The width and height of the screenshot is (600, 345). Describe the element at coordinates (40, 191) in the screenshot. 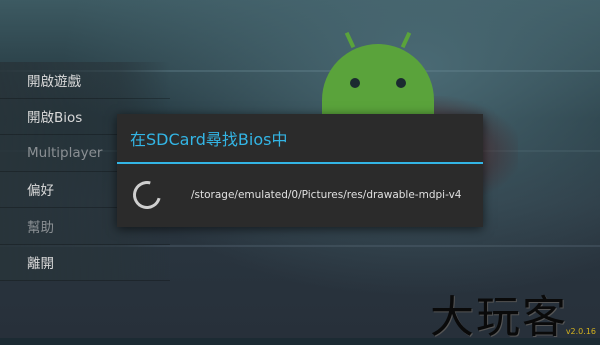

I see `menu-item-label: 偏好` at that location.